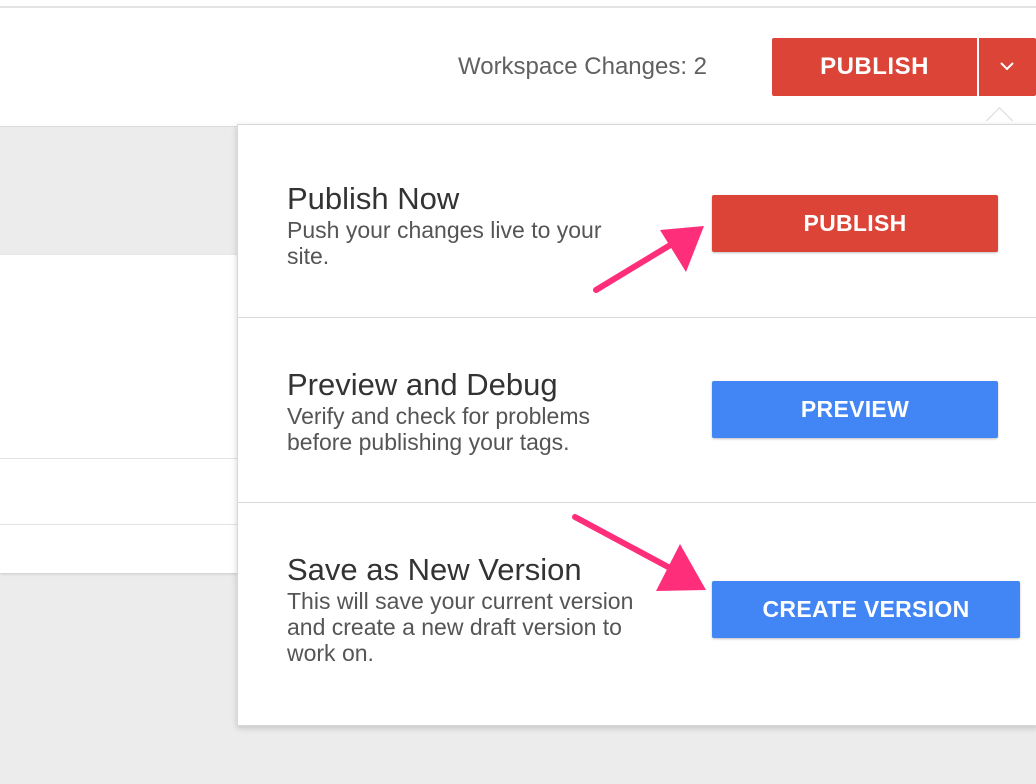 The width and height of the screenshot is (1036, 784). What do you see at coordinates (583, 66) in the screenshot?
I see `workspace-changes-label: Workspace Changes: 2` at bounding box center [583, 66].